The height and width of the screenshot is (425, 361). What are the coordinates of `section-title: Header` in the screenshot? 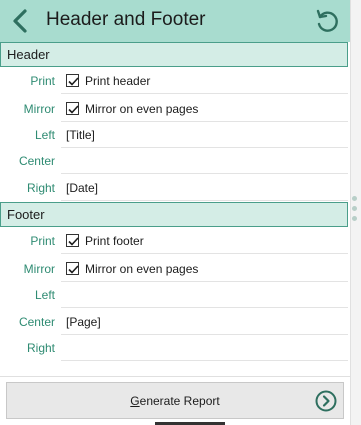 It's located at (28, 54).